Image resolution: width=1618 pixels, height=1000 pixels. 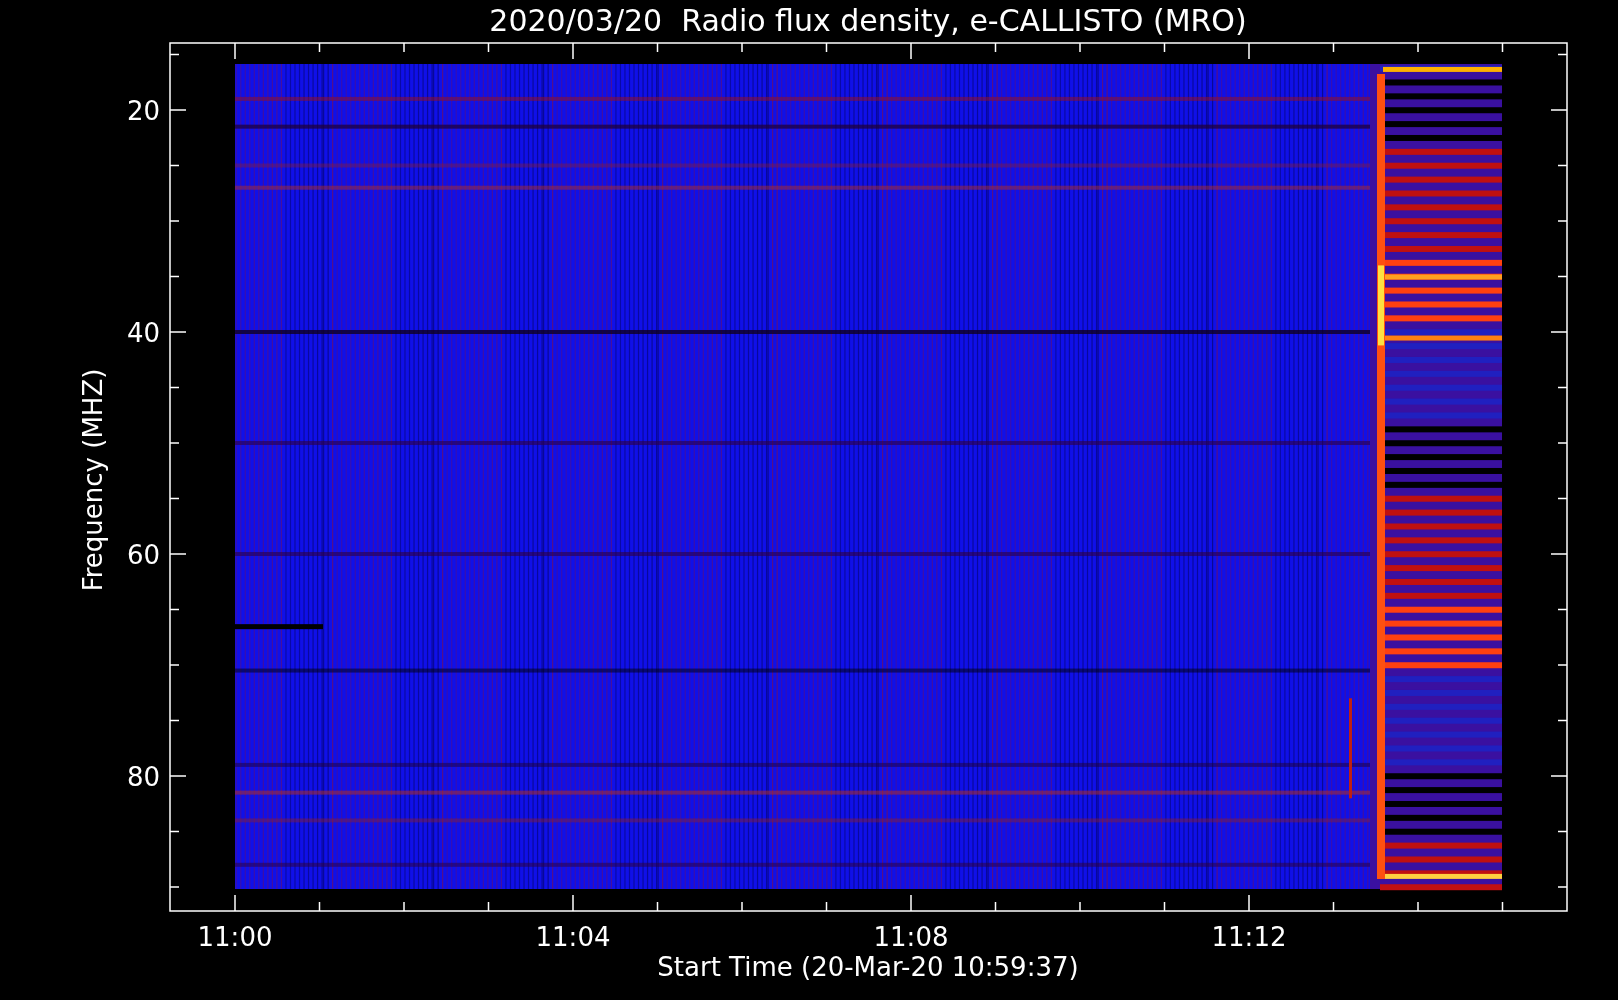 What do you see at coordinates (868, 967) in the screenshot?
I see `x-axis-label: Start Time (20-Mar-20 10:59:37)` at bounding box center [868, 967].